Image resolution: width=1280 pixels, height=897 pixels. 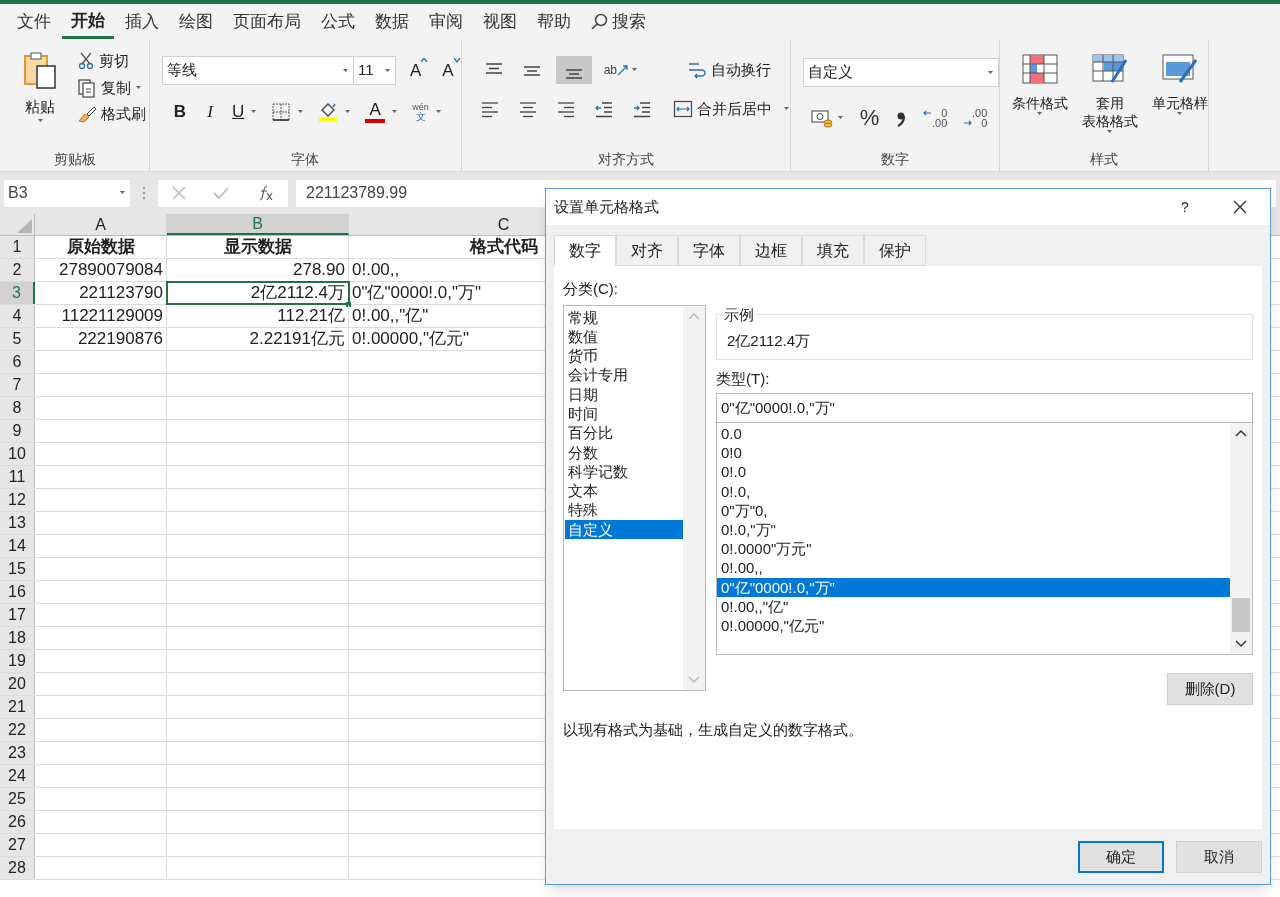 What do you see at coordinates (616, 70) in the screenshot?
I see `orientation-button: ab` at bounding box center [616, 70].